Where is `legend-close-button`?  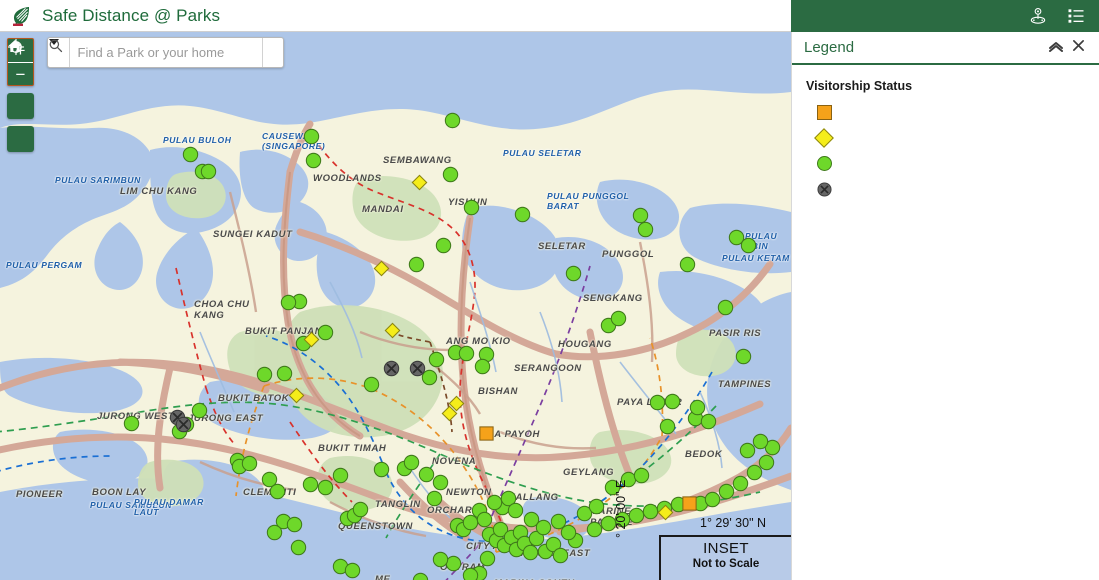
legend-close-button is located at coordinates (1078, 48).